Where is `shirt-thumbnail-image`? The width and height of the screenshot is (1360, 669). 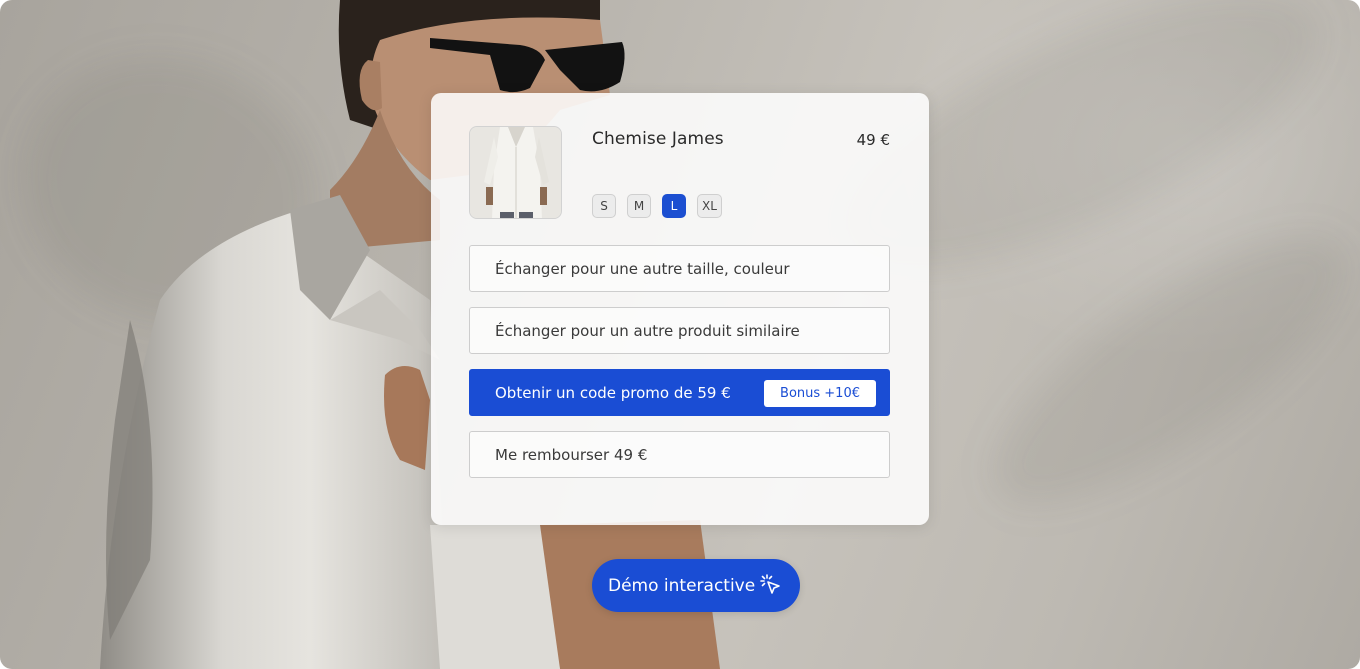 shirt-thumbnail-image is located at coordinates (515, 172).